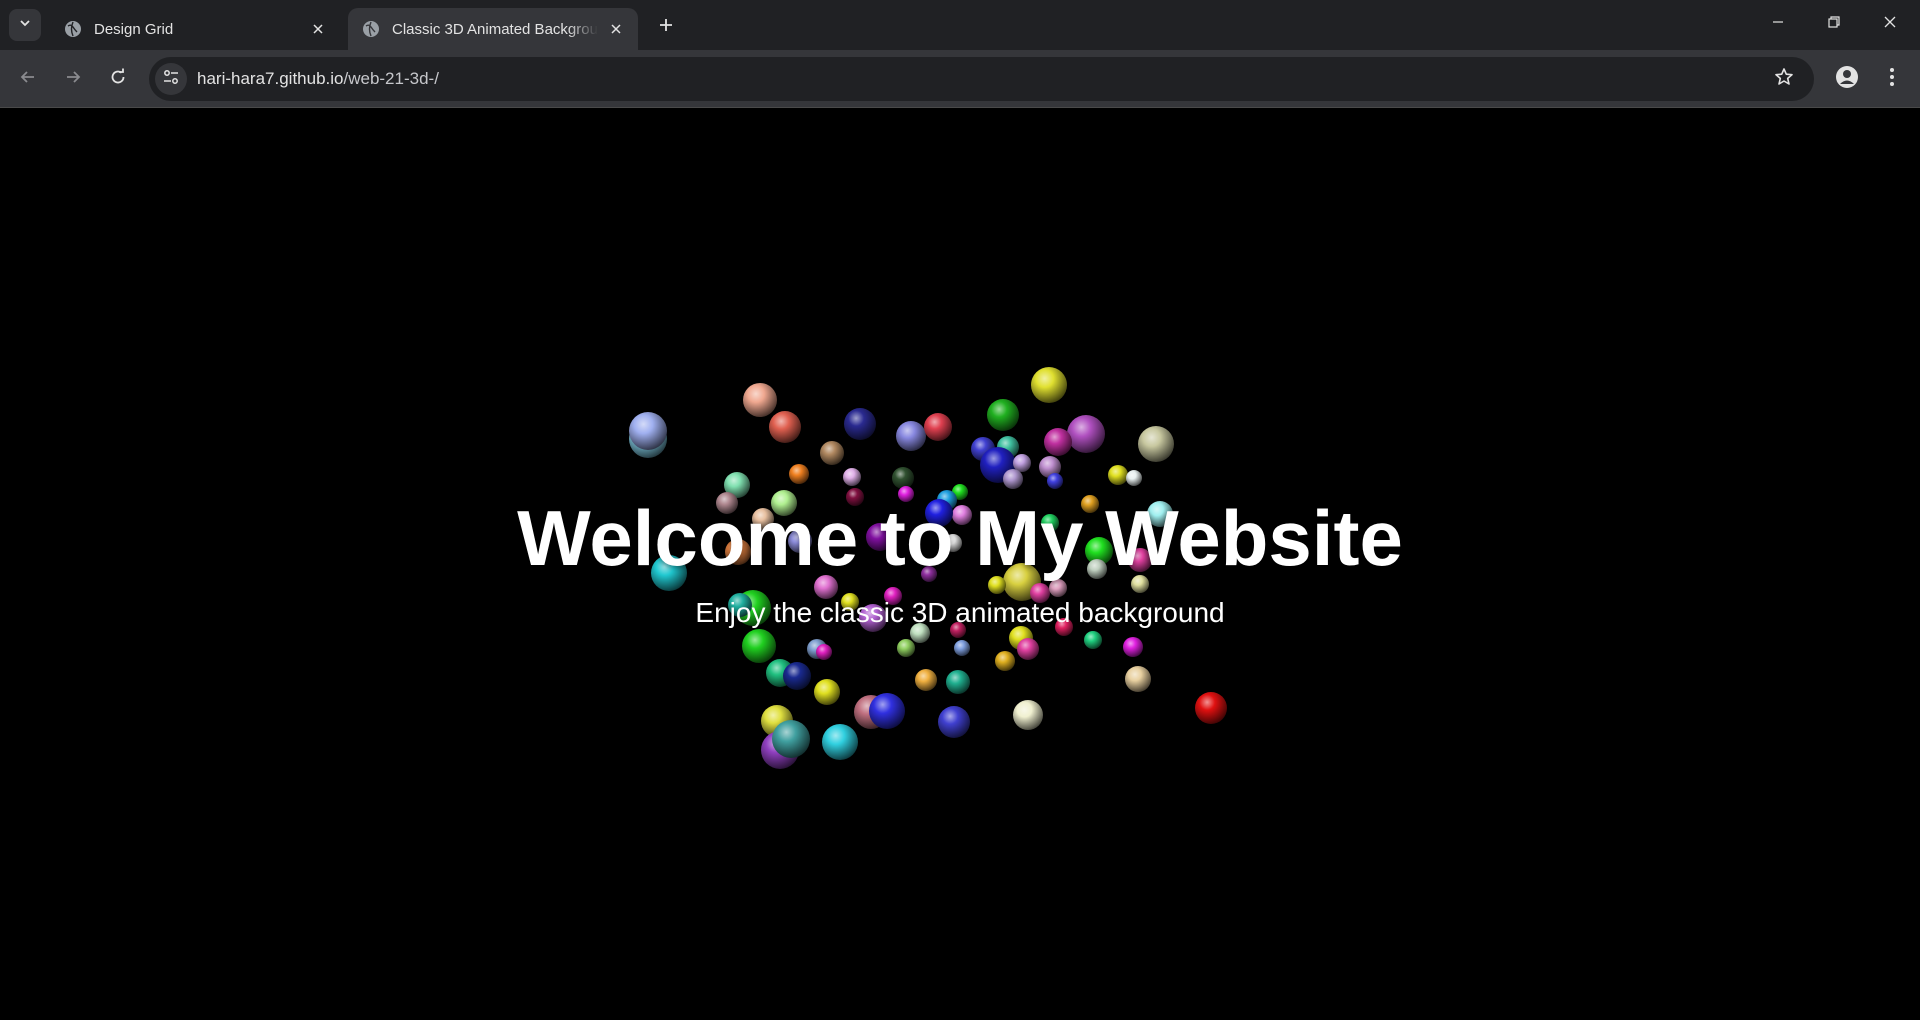  I want to click on tune-icon, so click(171, 79).